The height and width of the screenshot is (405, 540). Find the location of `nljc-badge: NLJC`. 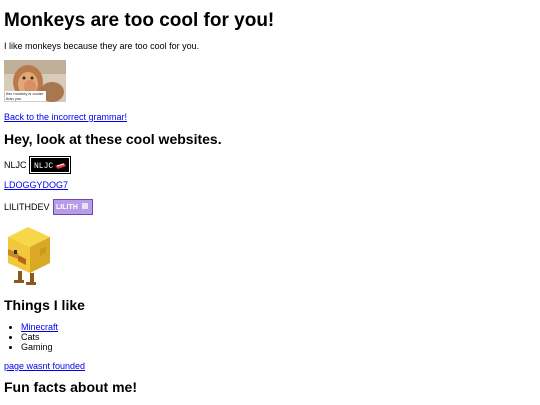

nljc-badge: NLJC is located at coordinates (49, 165).